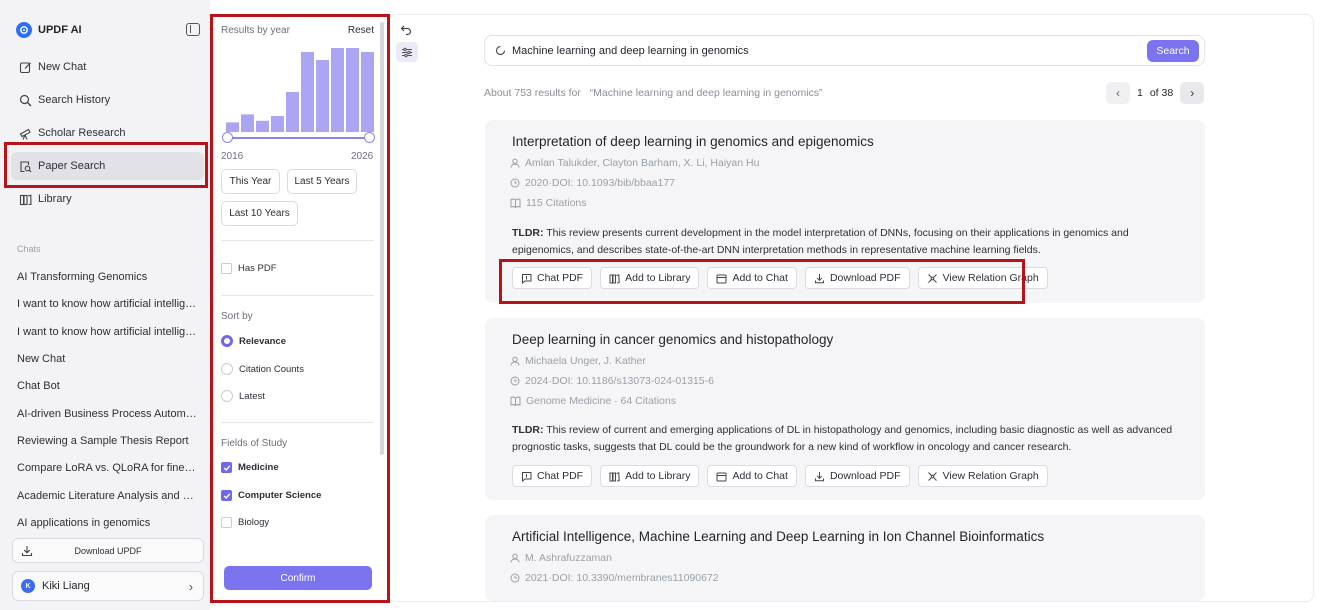 The image size is (1322, 610). Describe the element at coordinates (1173, 51) in the screenshot. I see `search-button: Search` at that location.